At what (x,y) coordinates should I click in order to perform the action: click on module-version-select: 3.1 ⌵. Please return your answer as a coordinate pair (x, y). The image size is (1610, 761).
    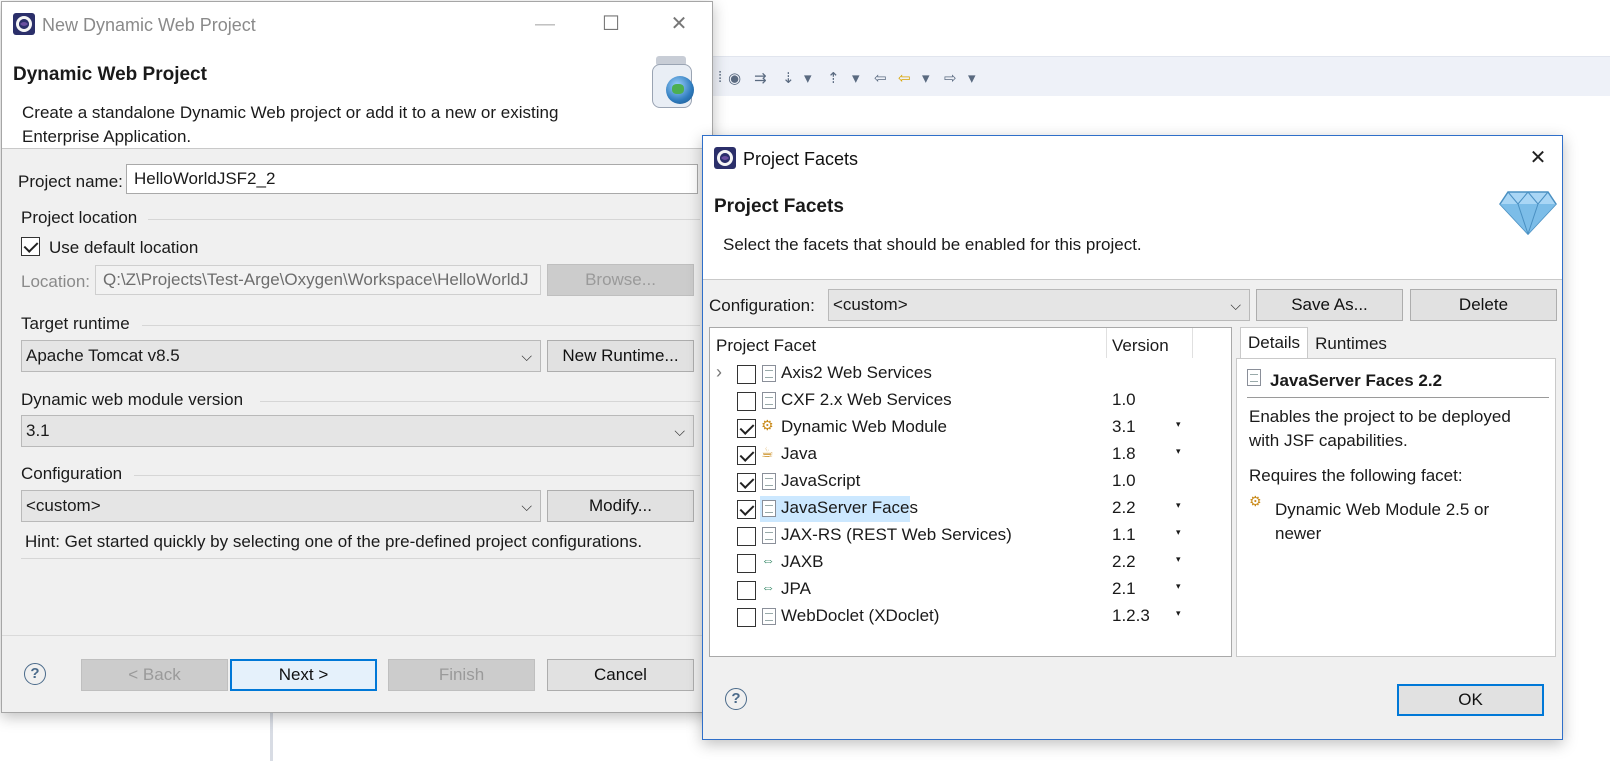
    Looking at the image, I should click on (357, 431).